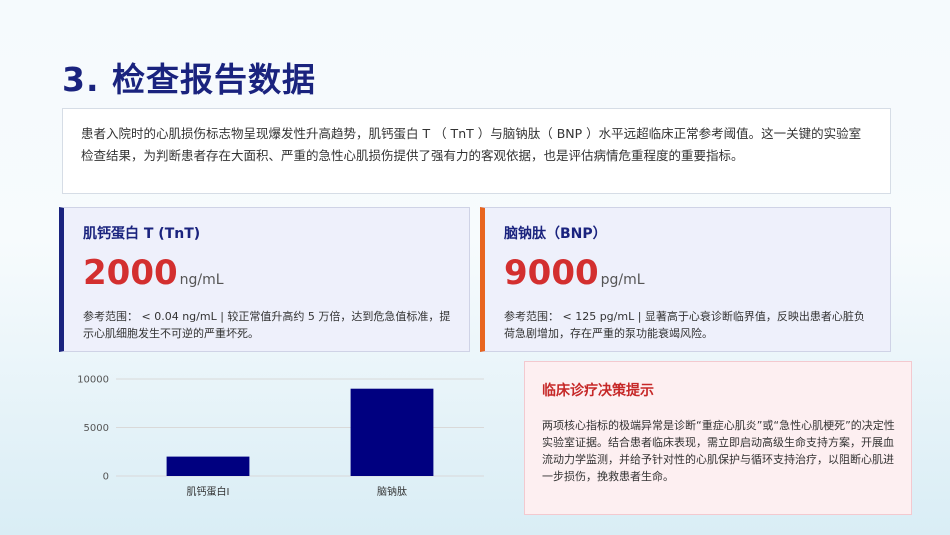 The height and width of the screenshot is (535, 950). What do you see at coordinates (268, 275) in the screenshot?
I see `metric-value-row: 2000 ng/mL` at bounding box center [268, 275].